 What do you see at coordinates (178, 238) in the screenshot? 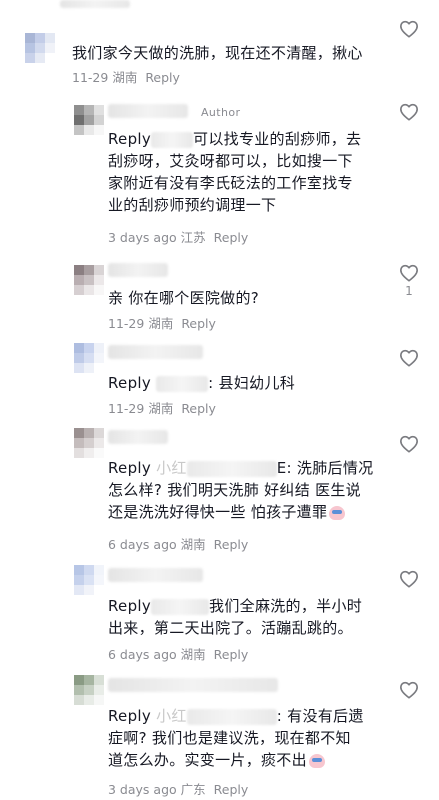
I see `comment-meta: 3 days ago 江苏 Reply` at bounding box center [178, 238].